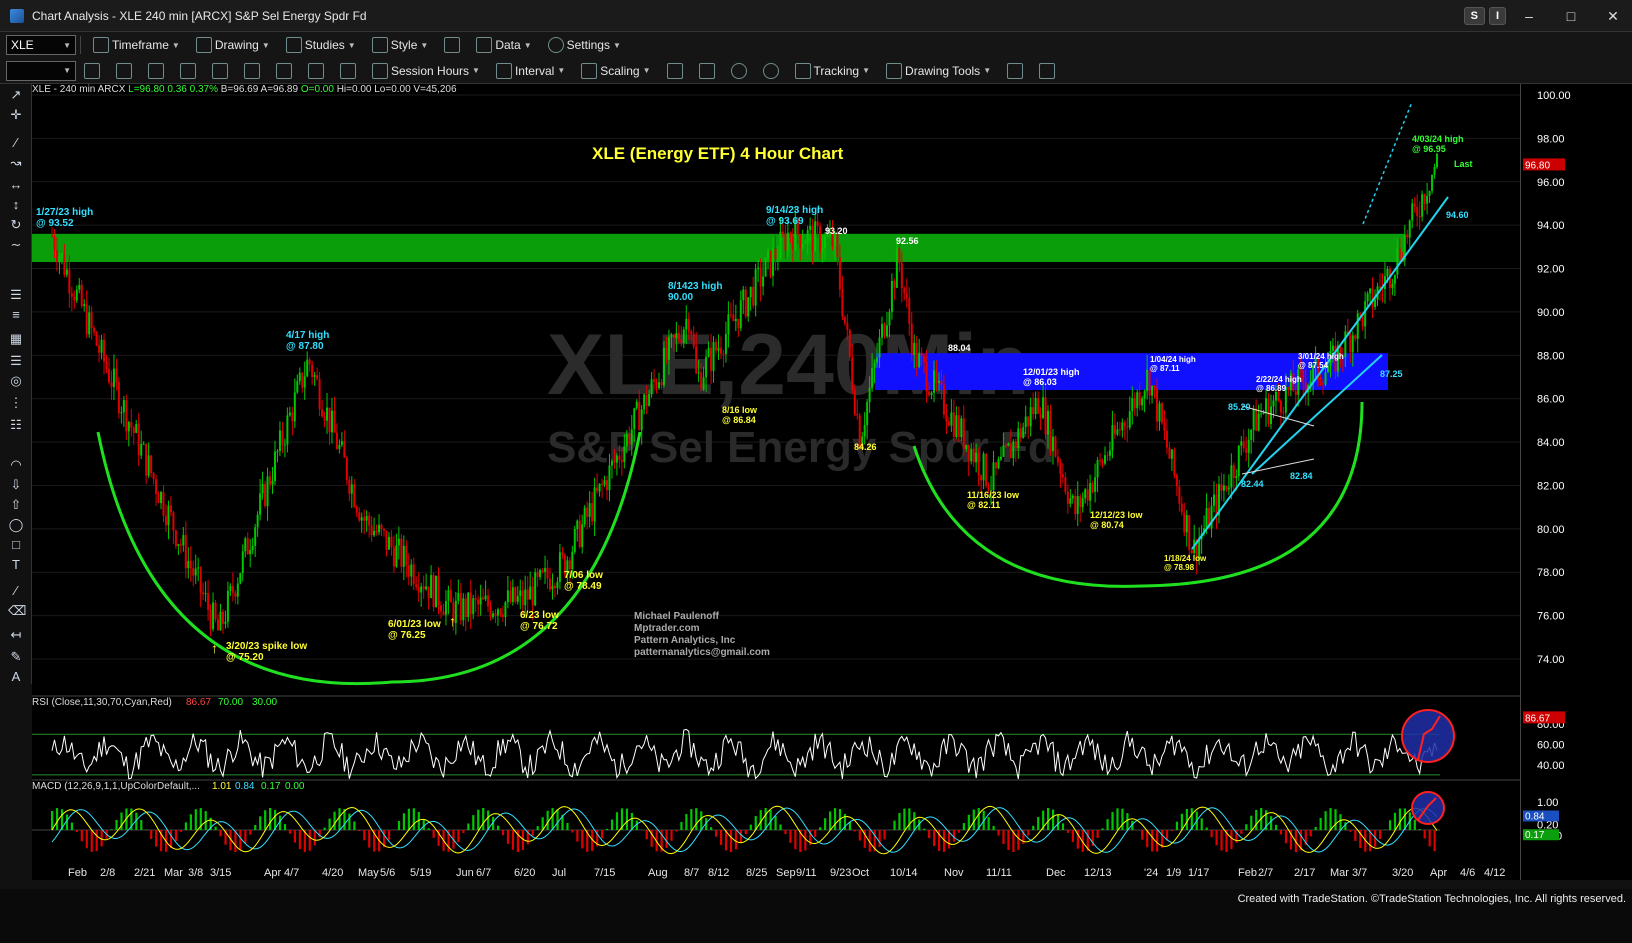  I want to click on link-button, so click(92, 70).